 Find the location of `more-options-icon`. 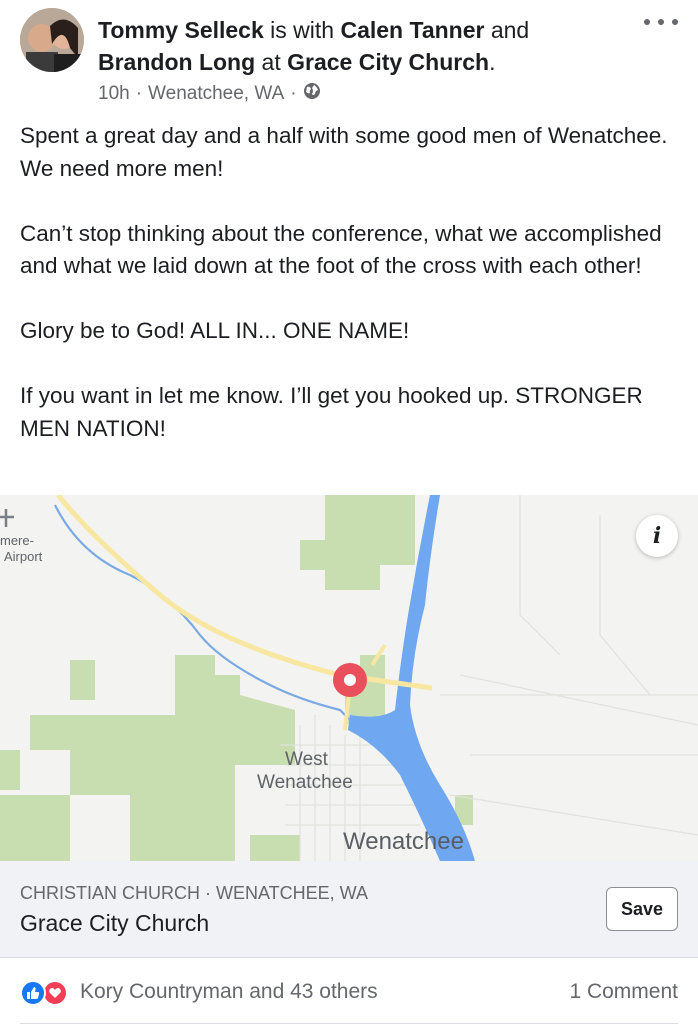

more-options-icon is located at coordinates (661, 22).